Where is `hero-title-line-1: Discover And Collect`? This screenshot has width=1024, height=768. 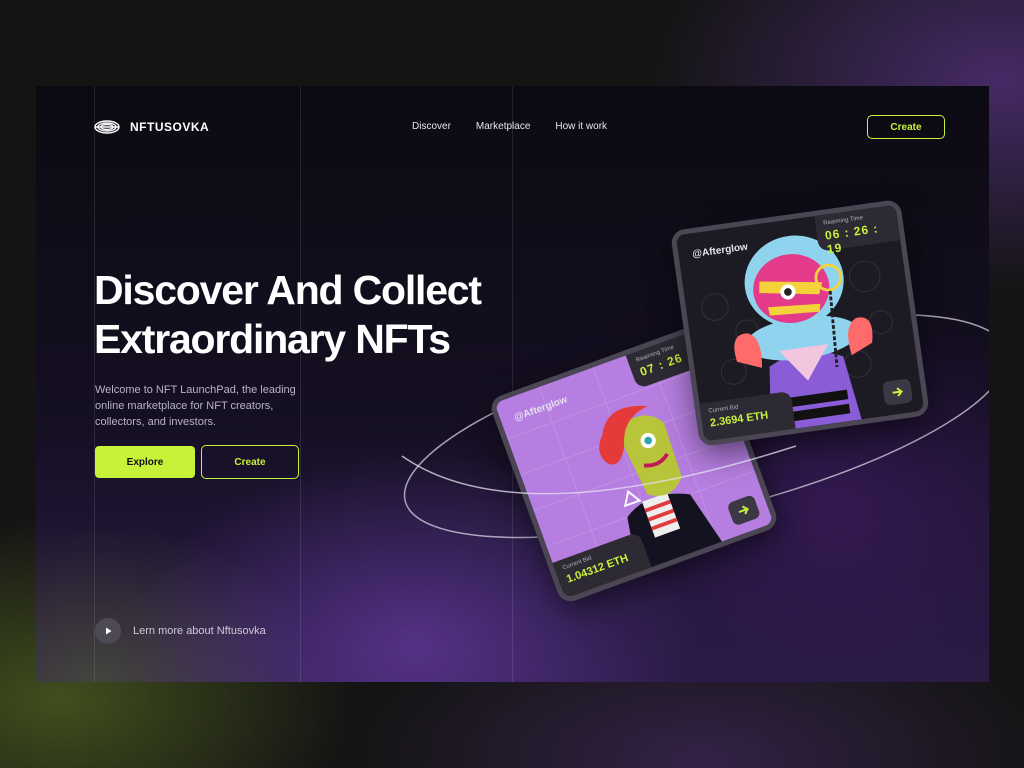 hero-title-line-1: Discover And Collect is located at coordinates (288, 290).